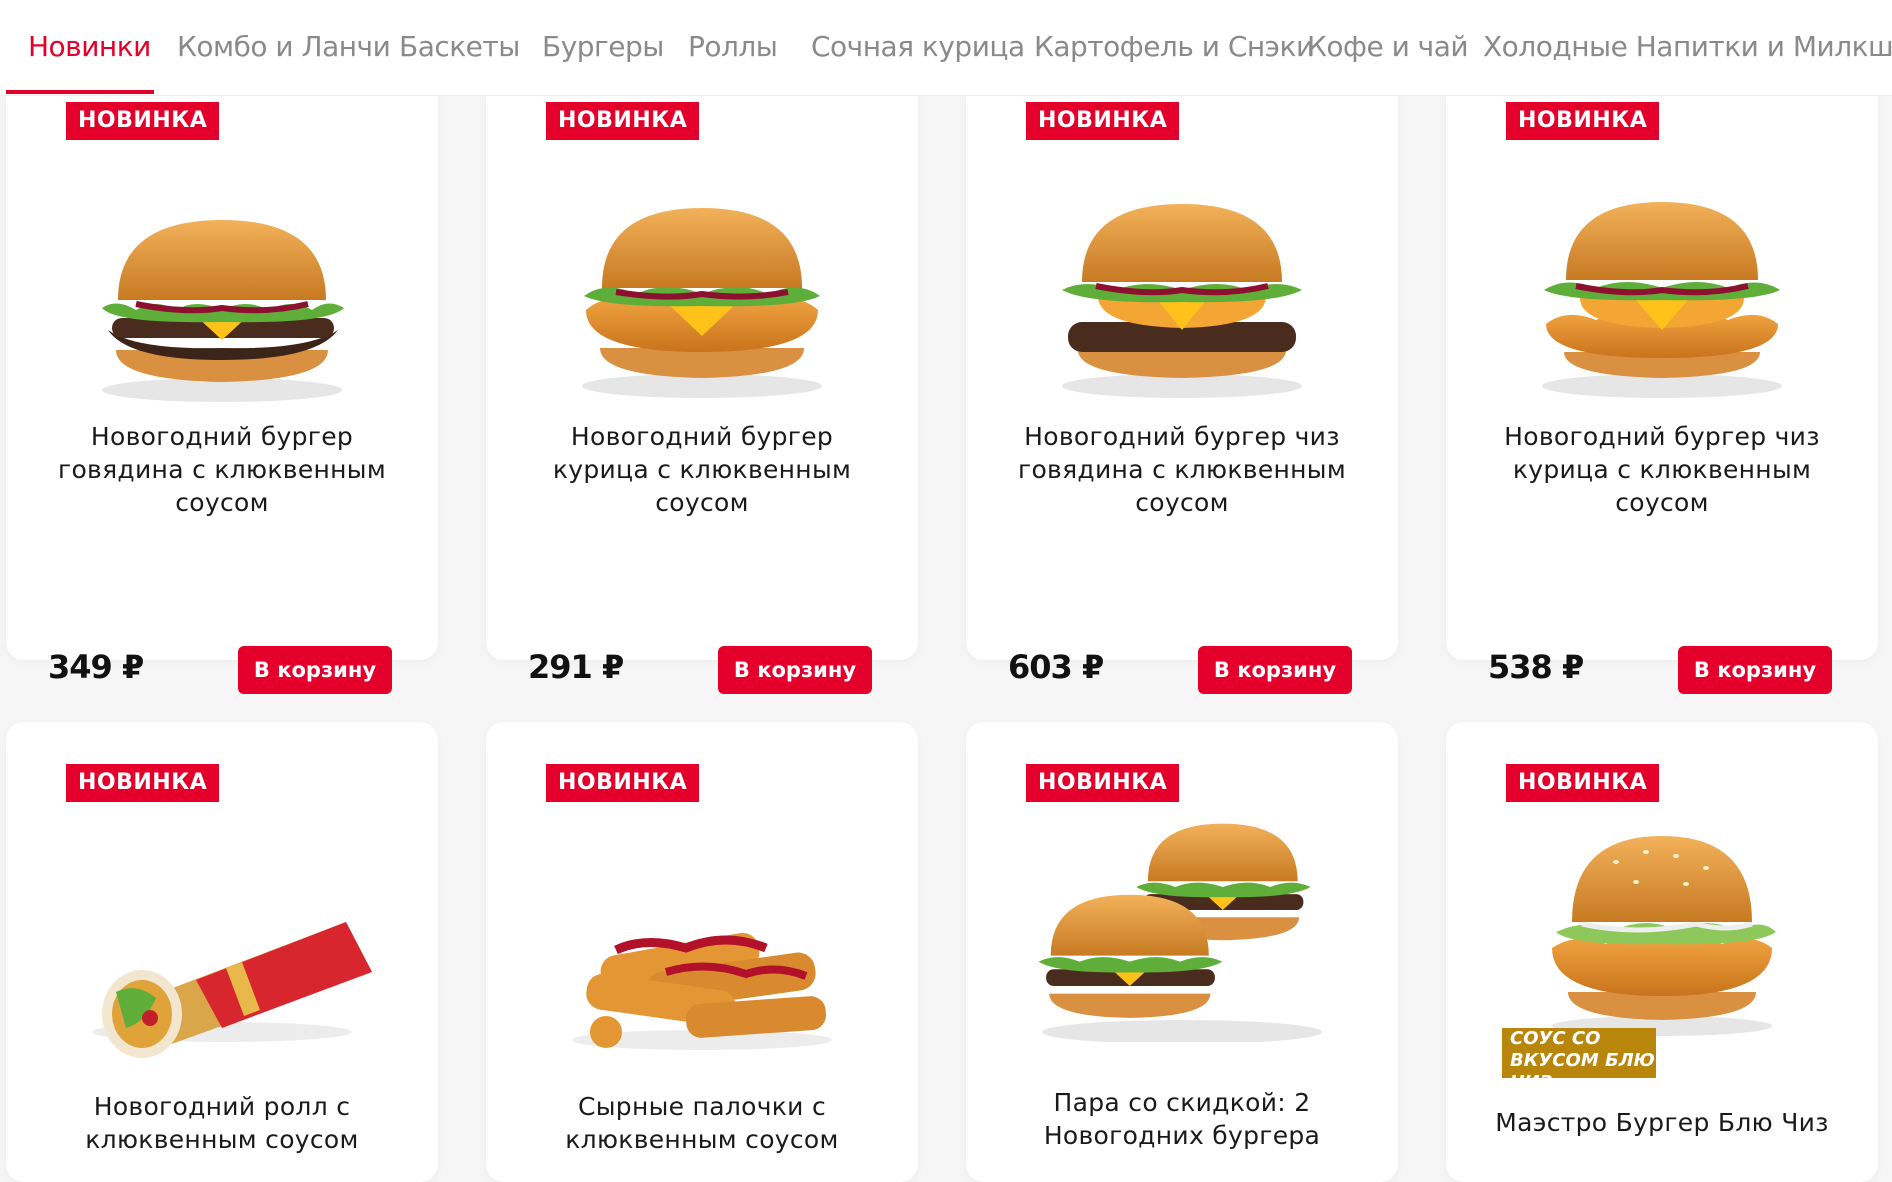  I want to click on roll-image, so click(232, 990).